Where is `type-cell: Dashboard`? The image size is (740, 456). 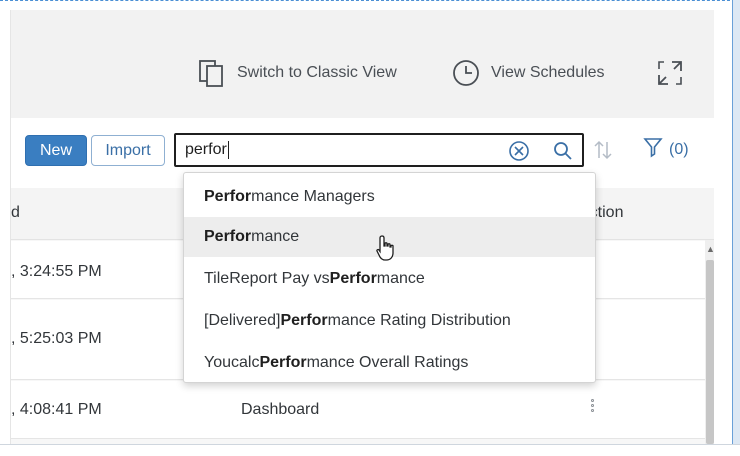 type-cell: Dashboard is located at coordinates (280, 409).